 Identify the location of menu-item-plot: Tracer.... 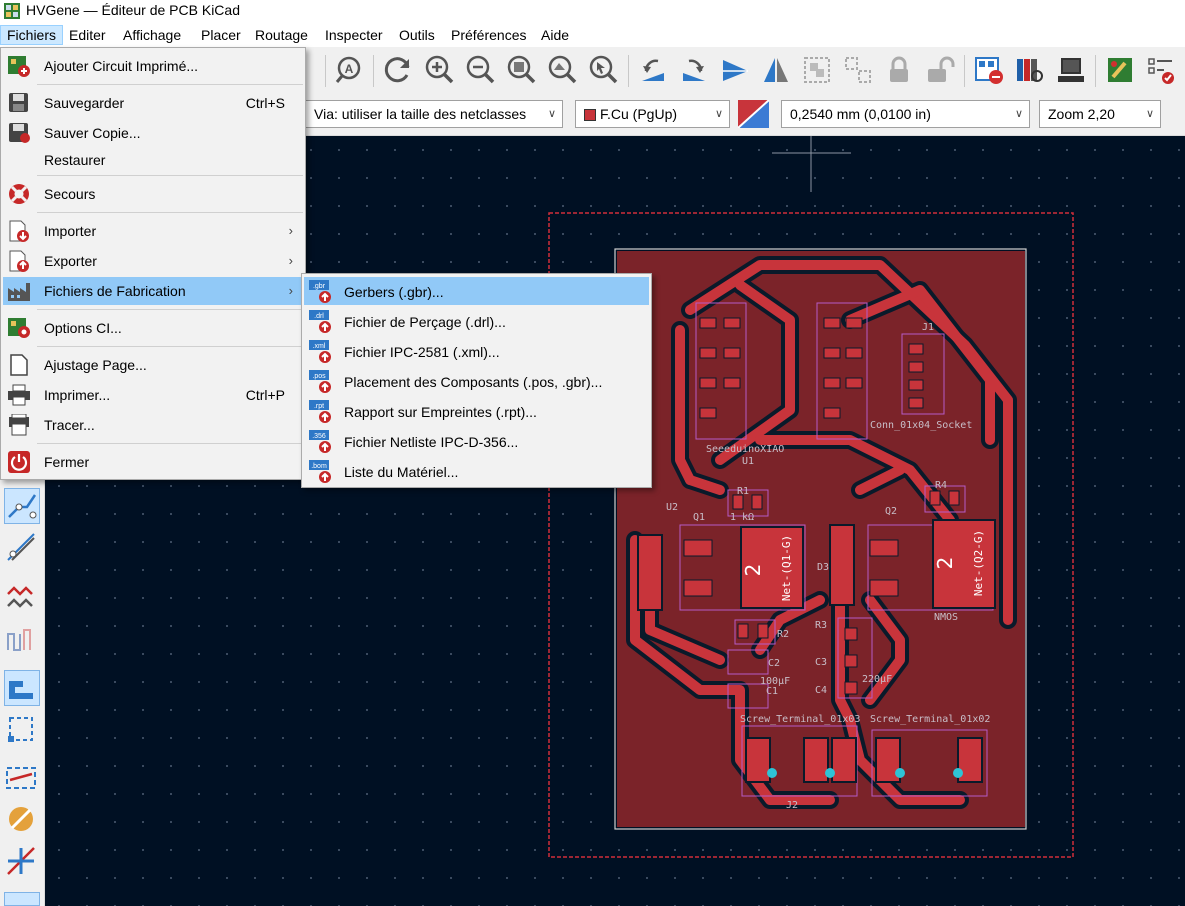
(153, 425).